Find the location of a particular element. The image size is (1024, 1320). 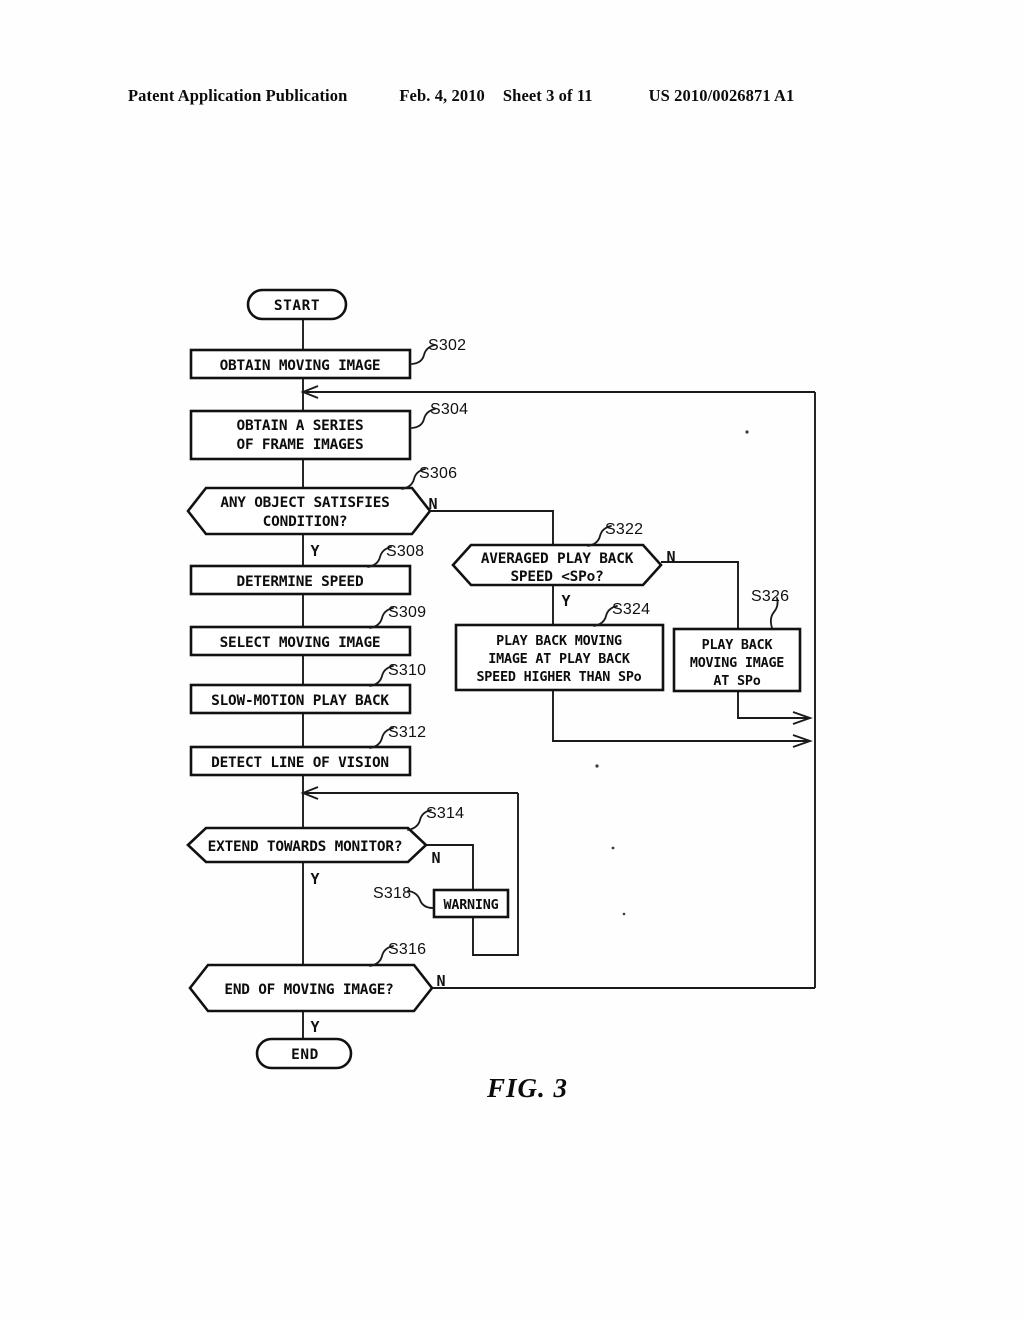

step-id-s322: S322 is located at coordinates (624, 529).